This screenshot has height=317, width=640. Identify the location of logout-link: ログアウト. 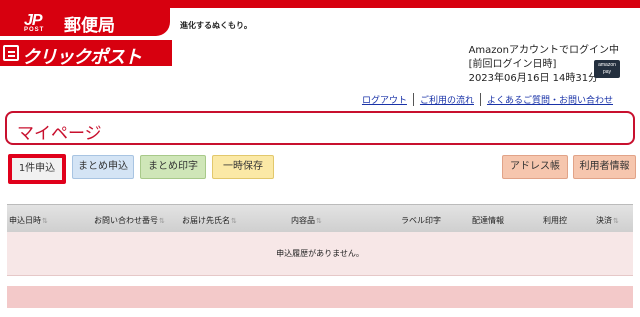
(384, 99).